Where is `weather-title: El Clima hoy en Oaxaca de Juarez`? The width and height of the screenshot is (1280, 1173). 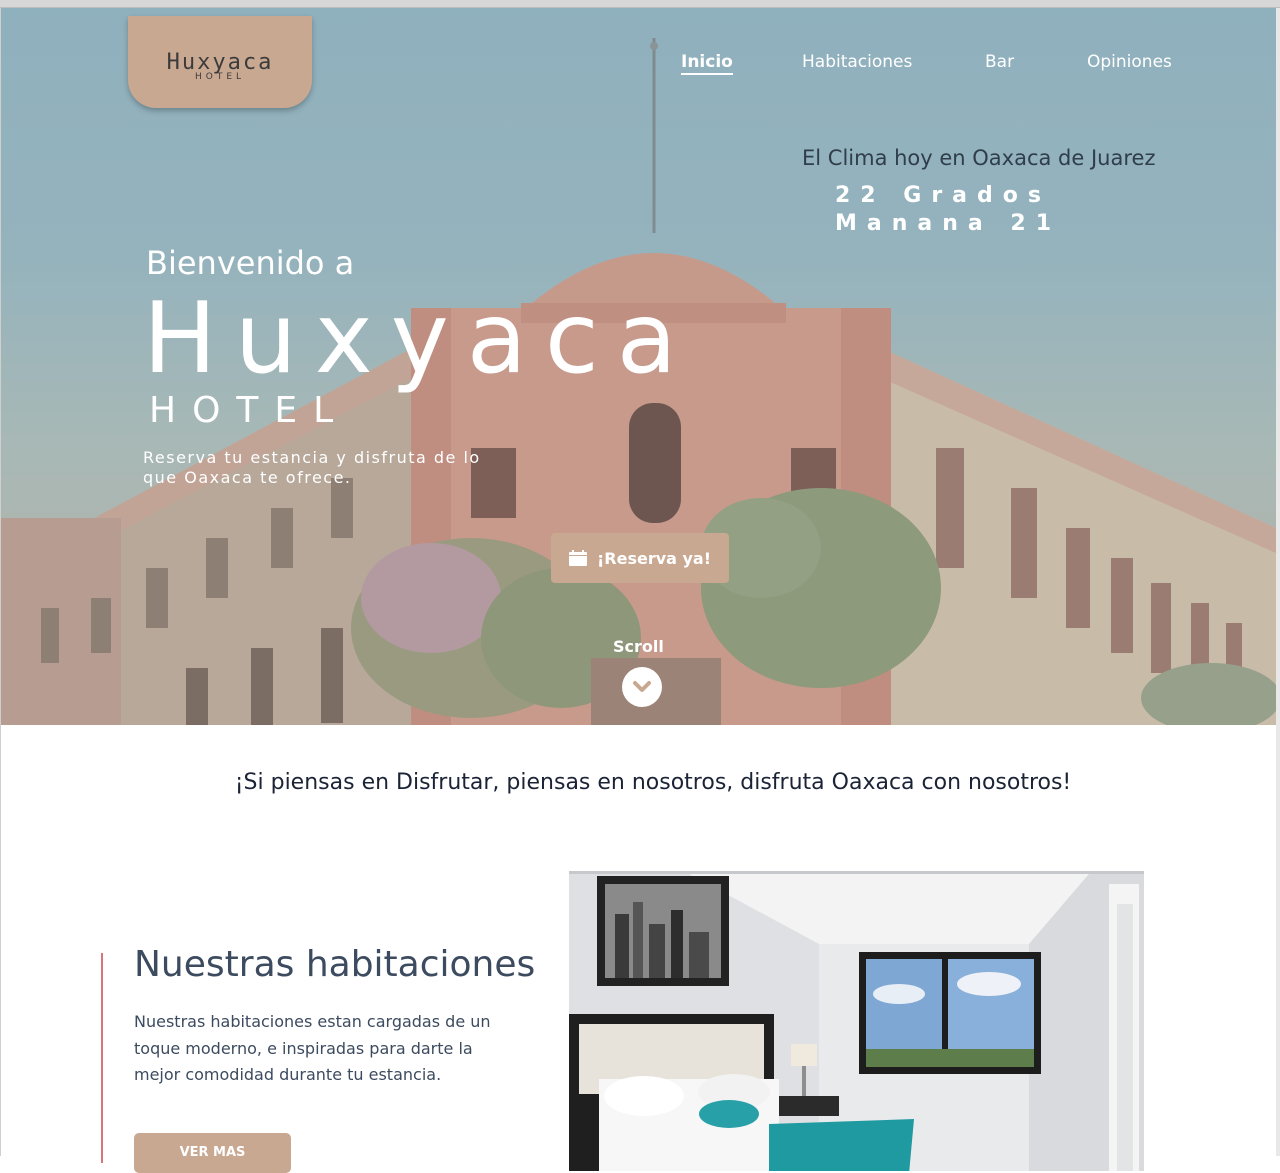
weather-title: El Clima hoy en Oaxaca de Juarez is located at coordinates (979, 158).